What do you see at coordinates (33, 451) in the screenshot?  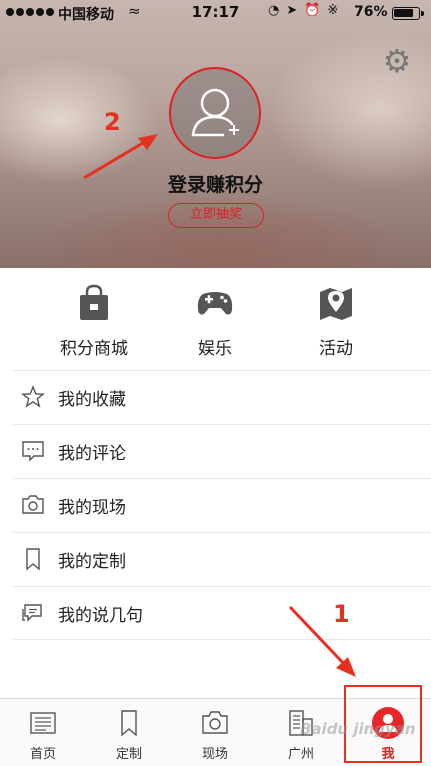 I see `comment-icon` at bounding box center [33, 451].